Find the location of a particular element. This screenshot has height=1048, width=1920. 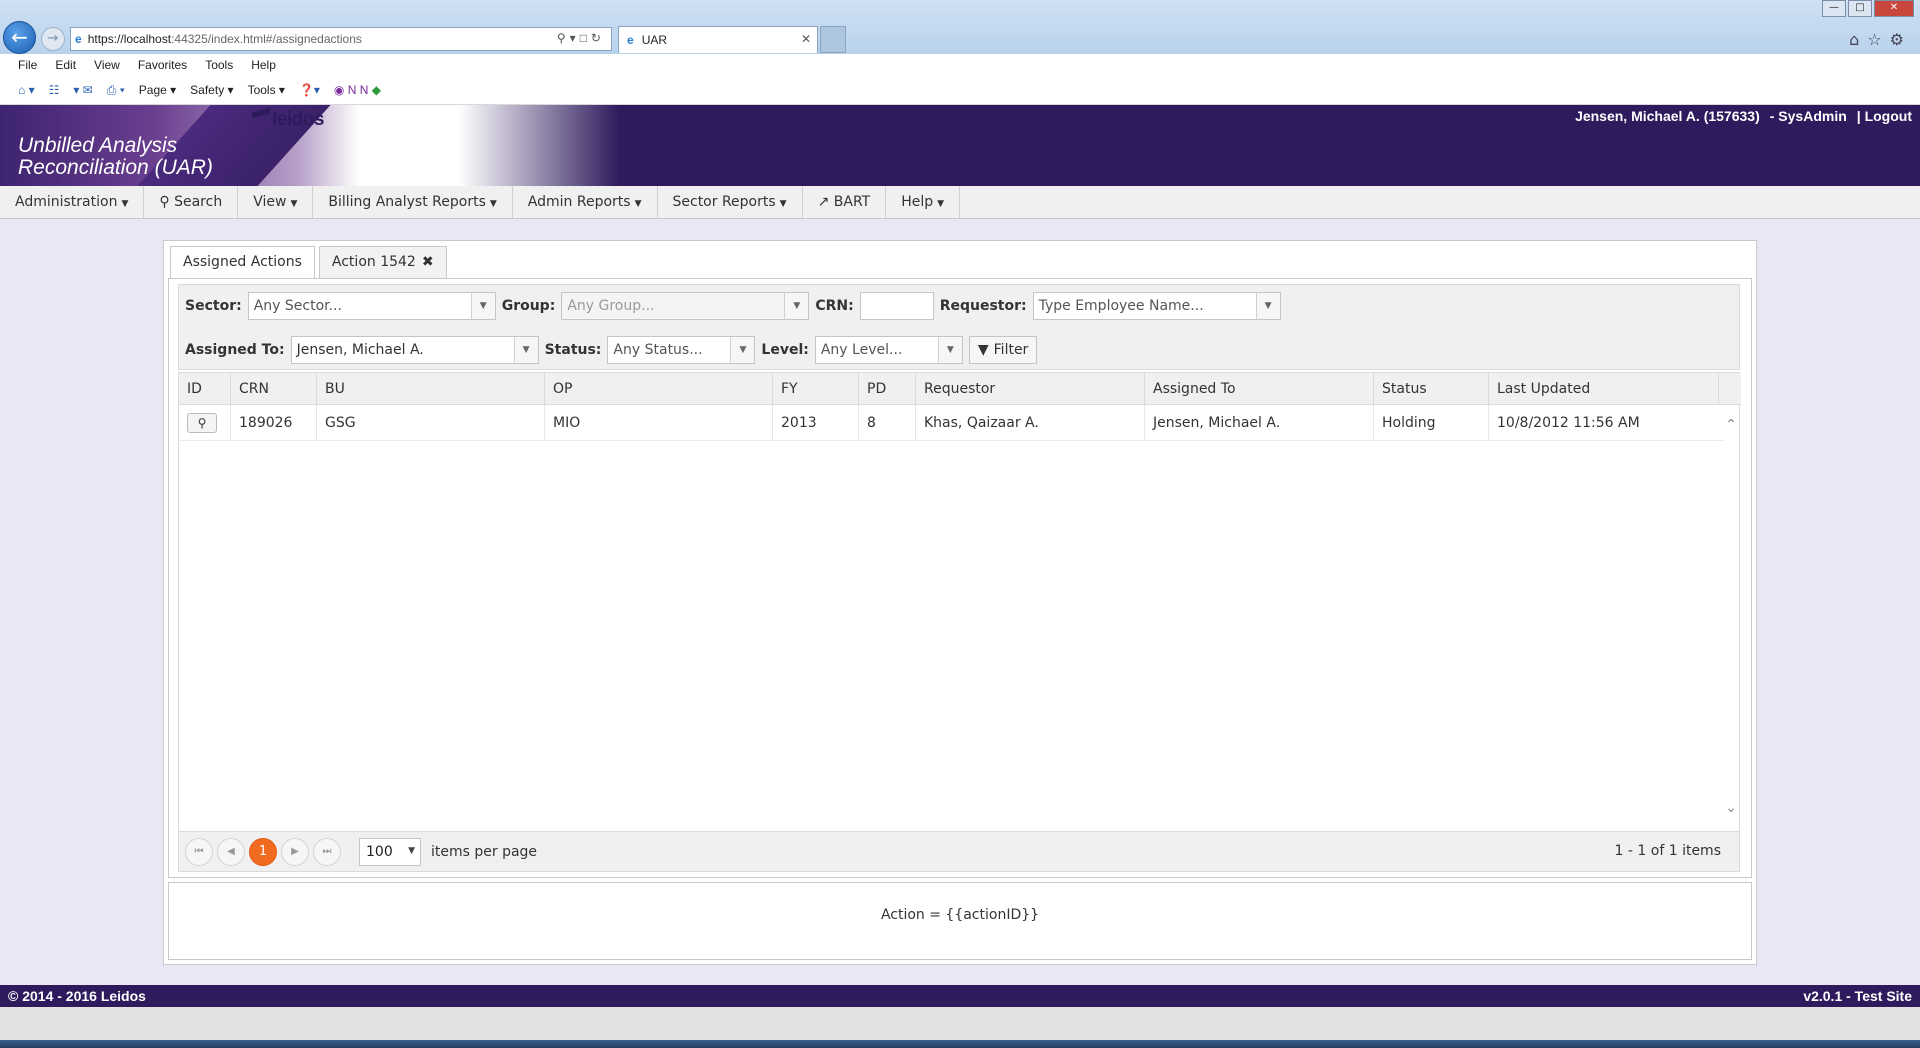

scroll-up-icon: ⌃ is located at coordinates (1731, 425).